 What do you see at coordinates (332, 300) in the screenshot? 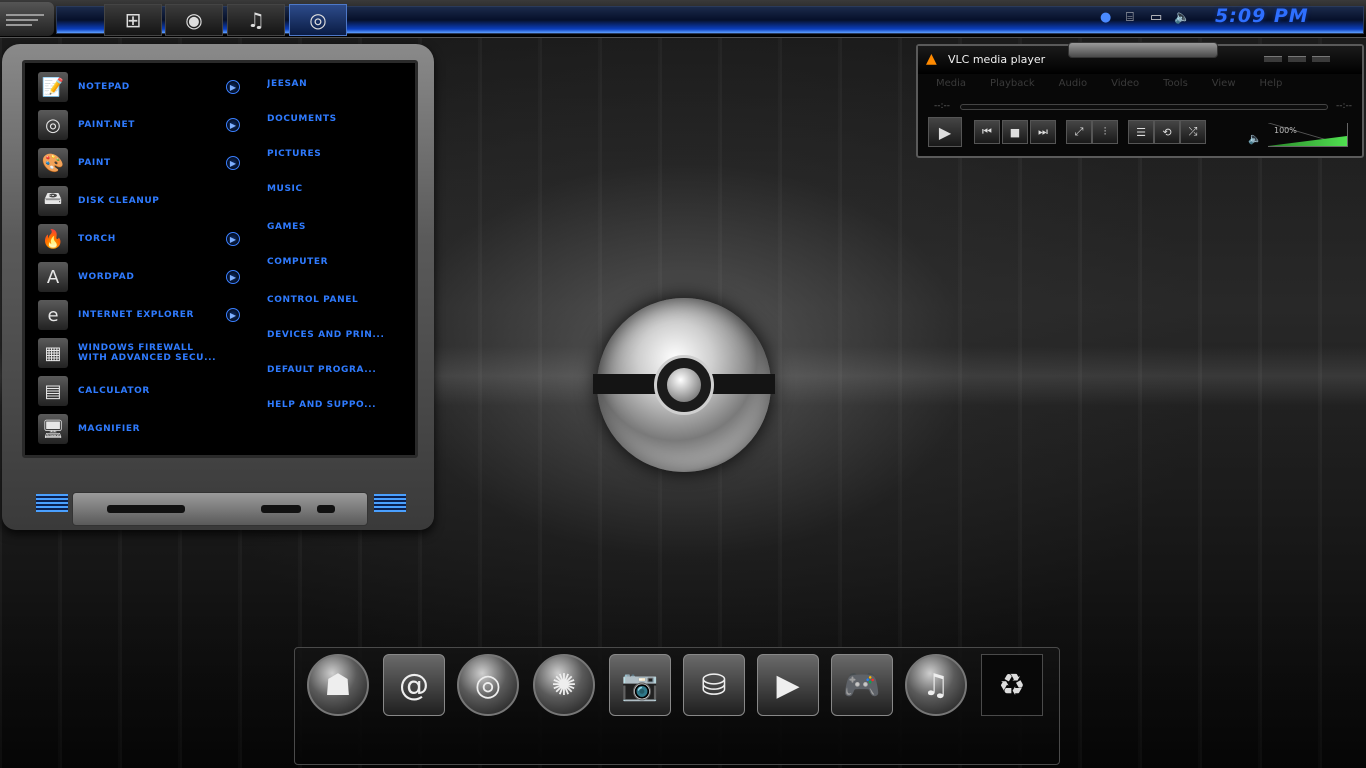
I see `place-item: CONTROL PANEL` at bounding box center [332, 300].